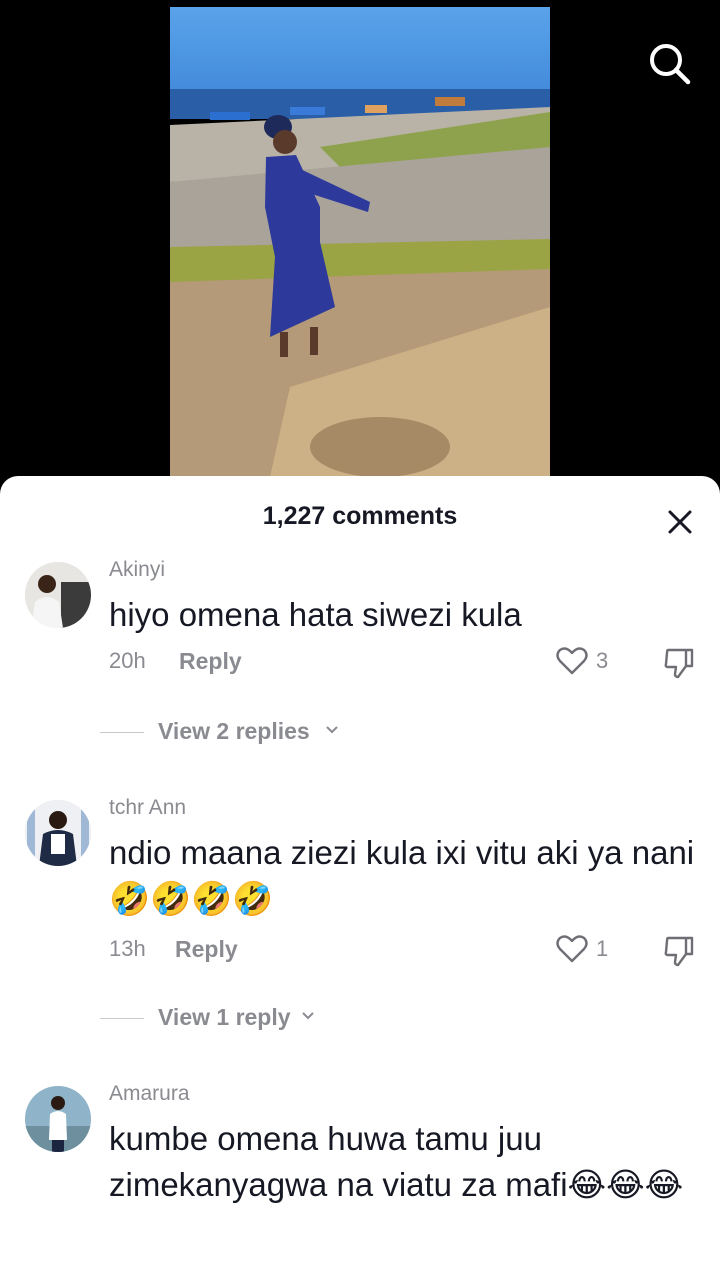 This screenshot has height=1270, width=720. I want to click on view-replies-button: View 1 reply, so click(230, 1019).